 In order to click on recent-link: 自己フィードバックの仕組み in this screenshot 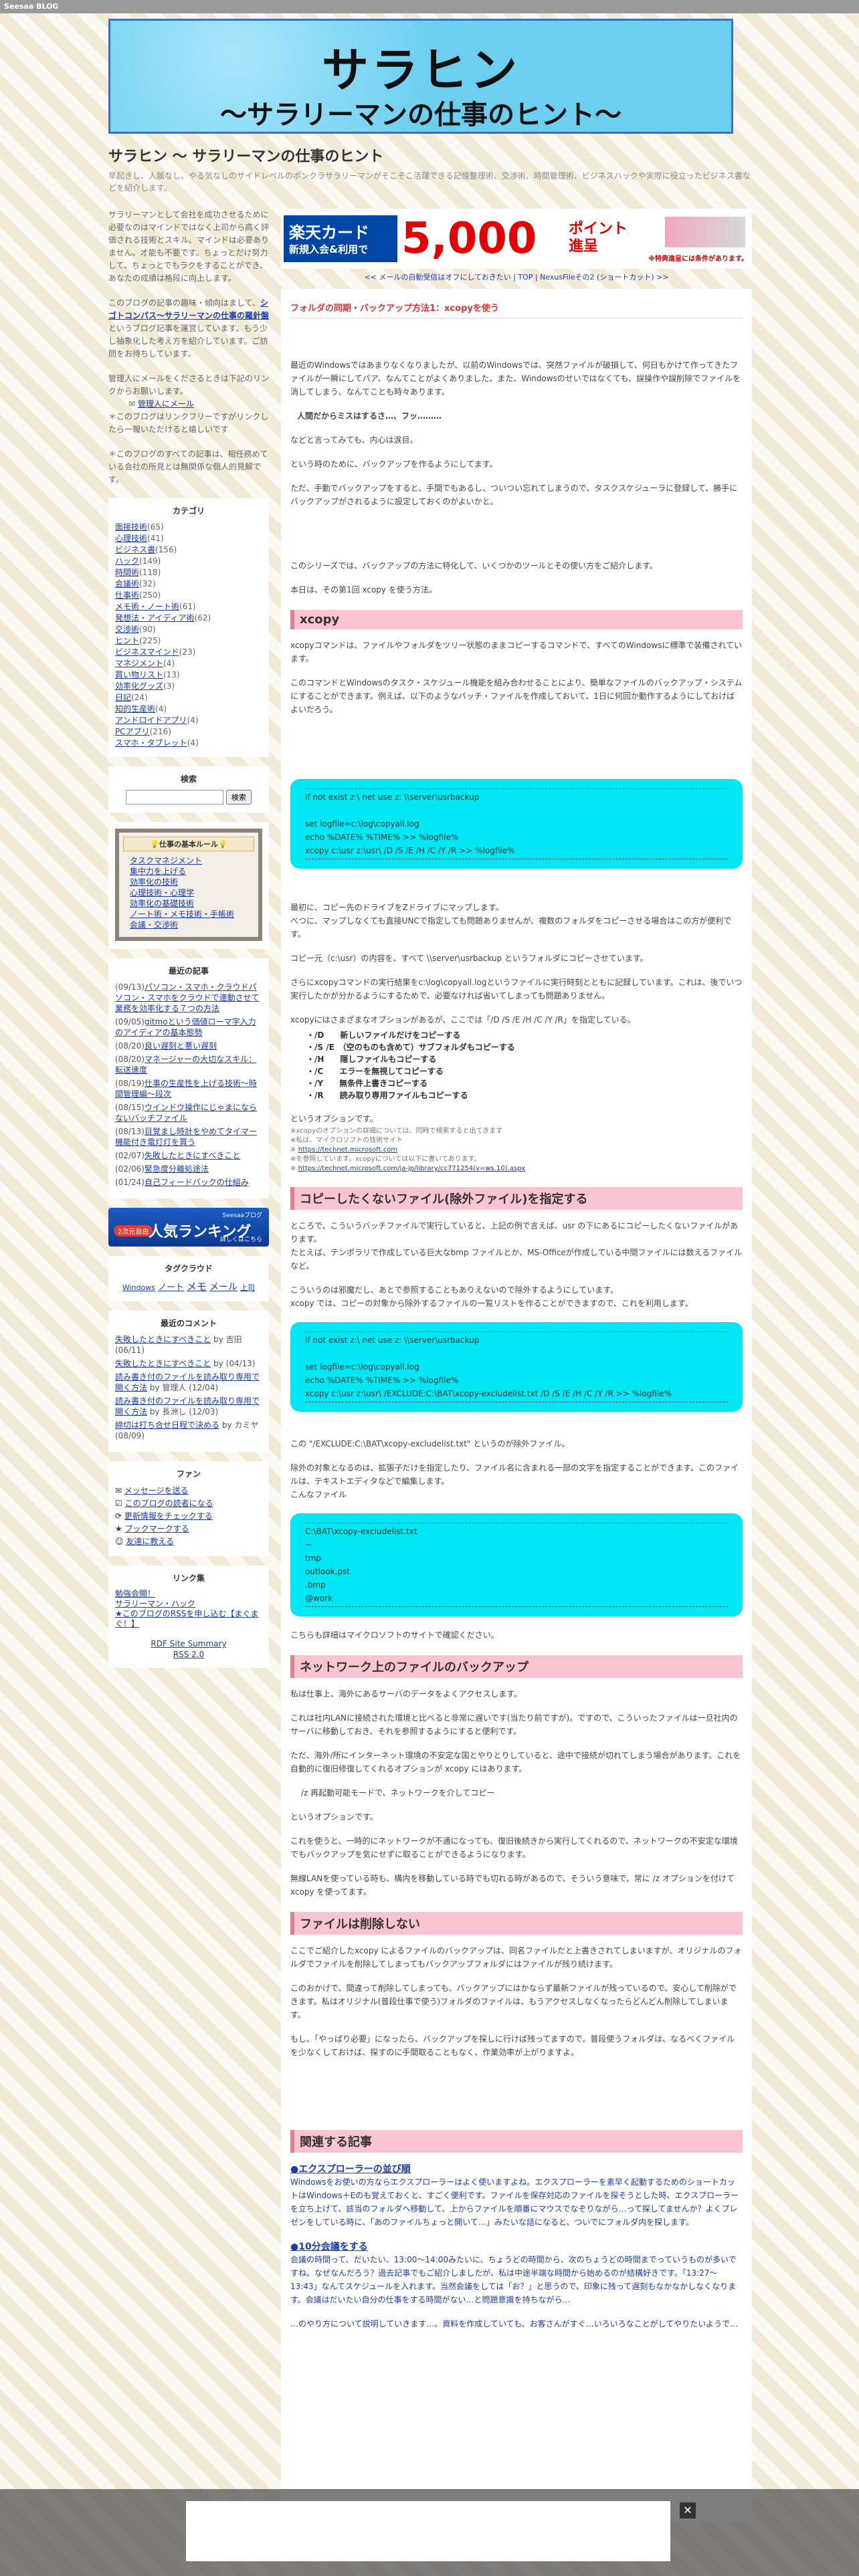, I will do `click(197, 1182)`.